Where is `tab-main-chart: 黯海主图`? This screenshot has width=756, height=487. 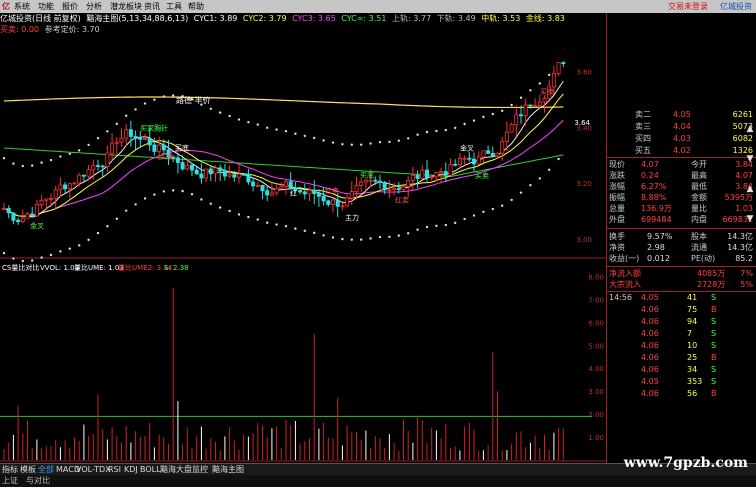
tab-main-chart: 黯海主图 is located at coordinates (228, 469).